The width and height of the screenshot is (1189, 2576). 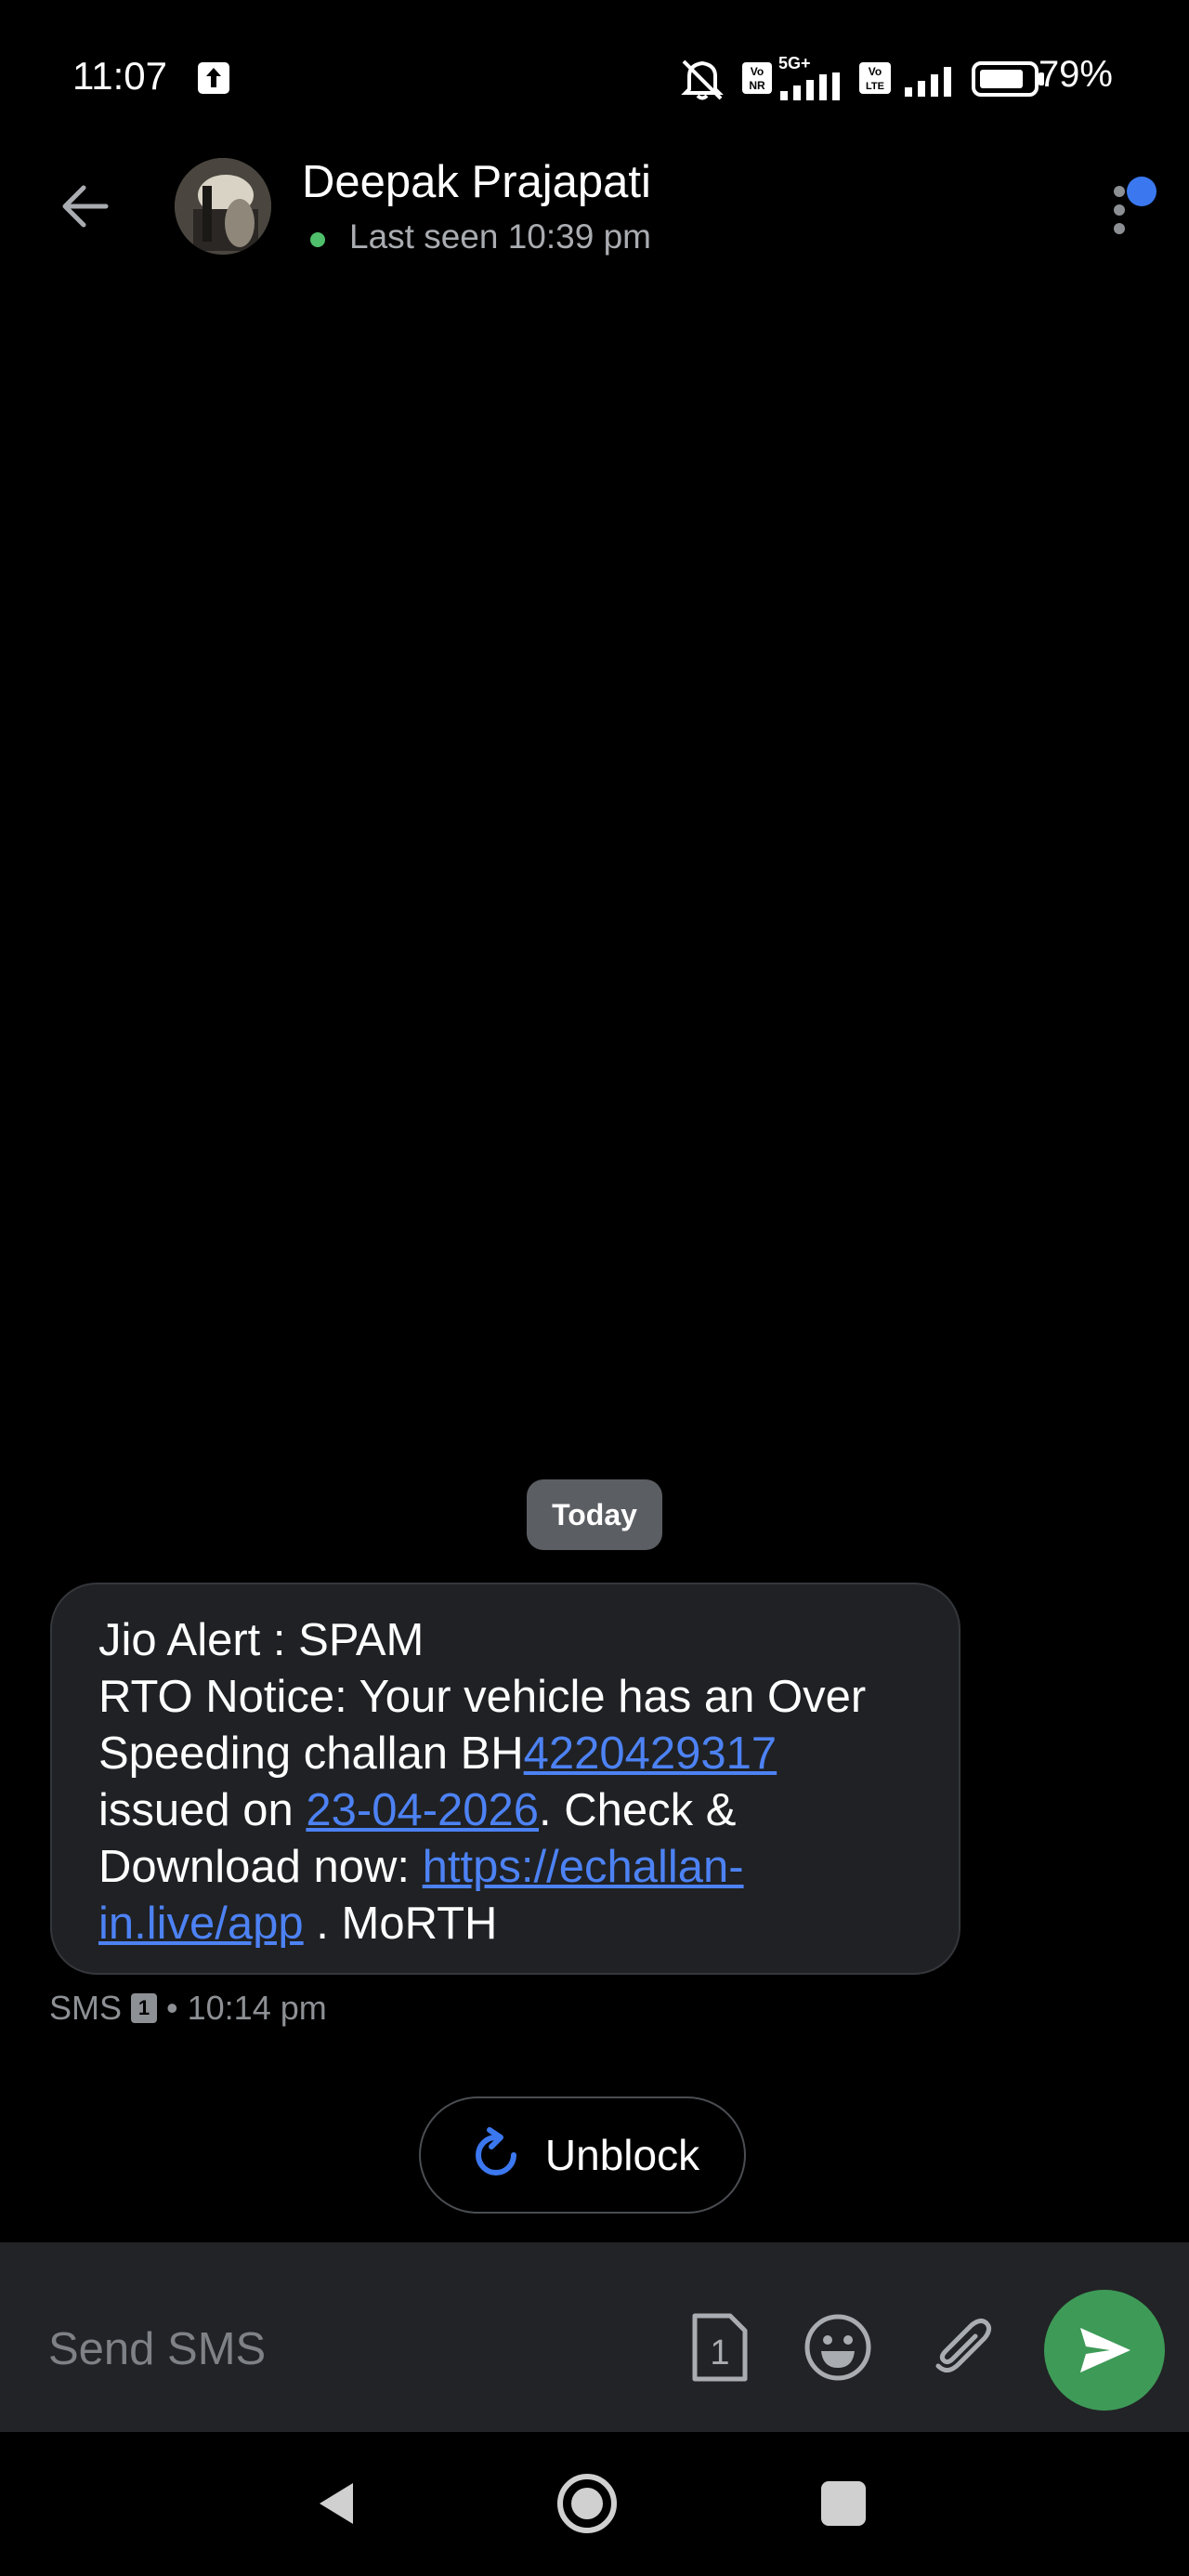 I want to click on message-input: Send SMS, so click(x=157, y=2349).